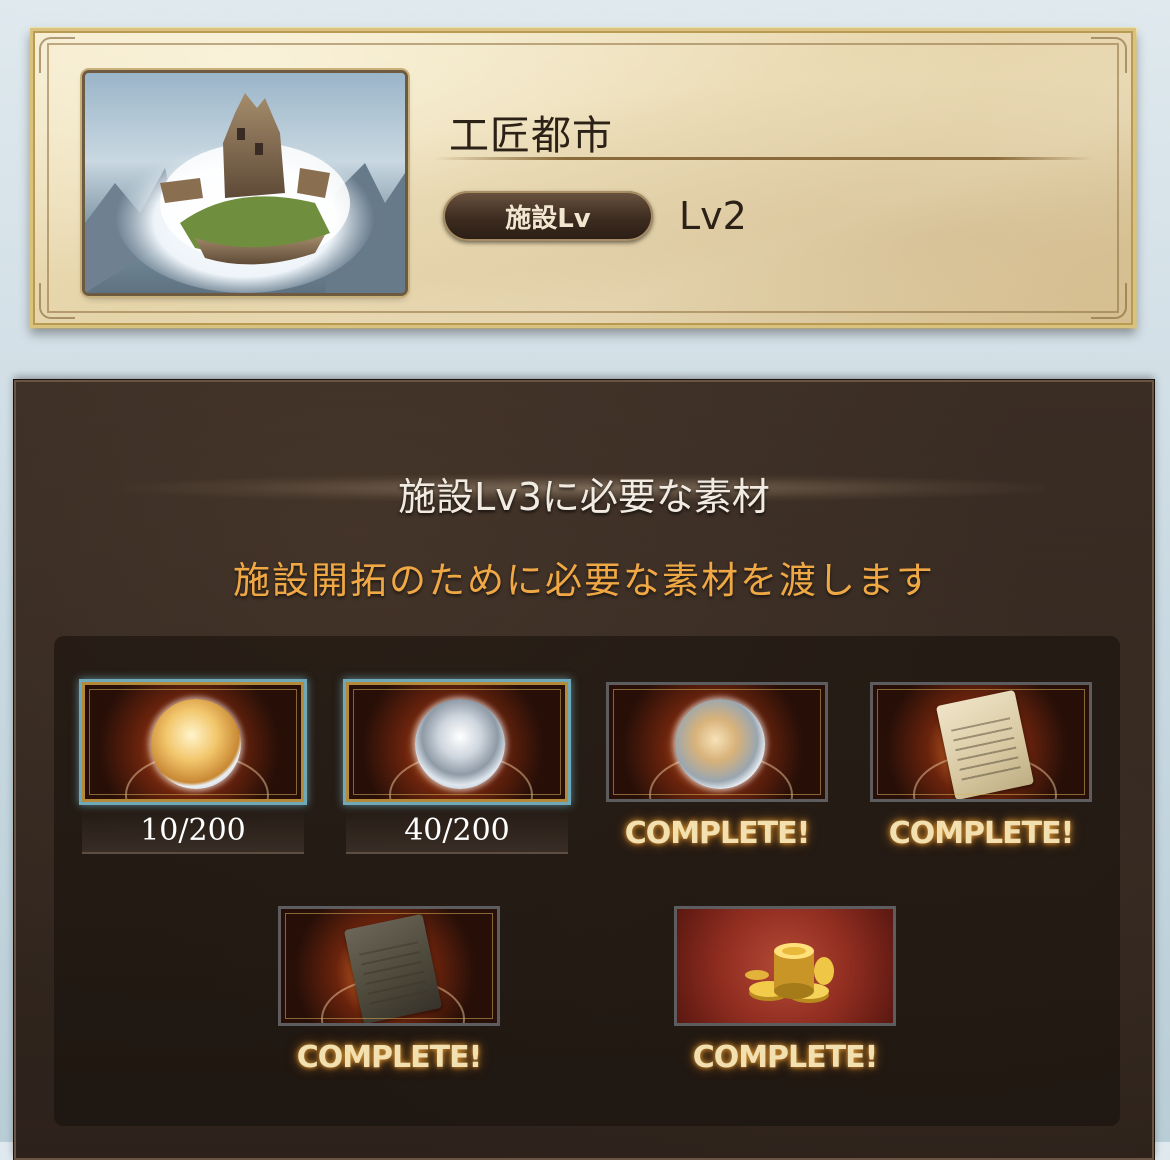 The height and width of the screenshot is (1160, 1170). Describe the element at coordinates (763, 158) in the screenshot. I see `title-divider` at that location.